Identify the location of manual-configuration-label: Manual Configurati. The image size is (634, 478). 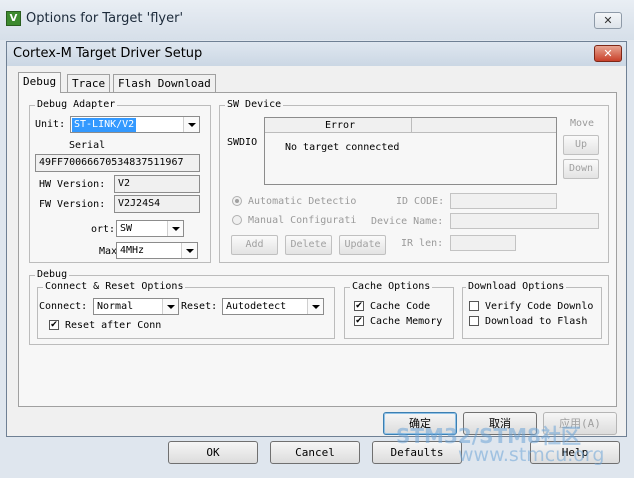
(302, 220).